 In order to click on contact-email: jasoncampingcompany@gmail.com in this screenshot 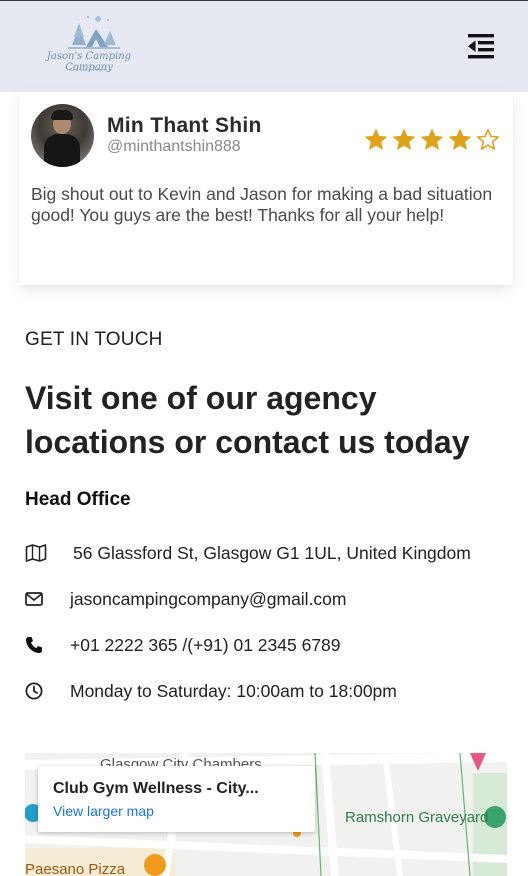, I will do `click(186, 599)`.